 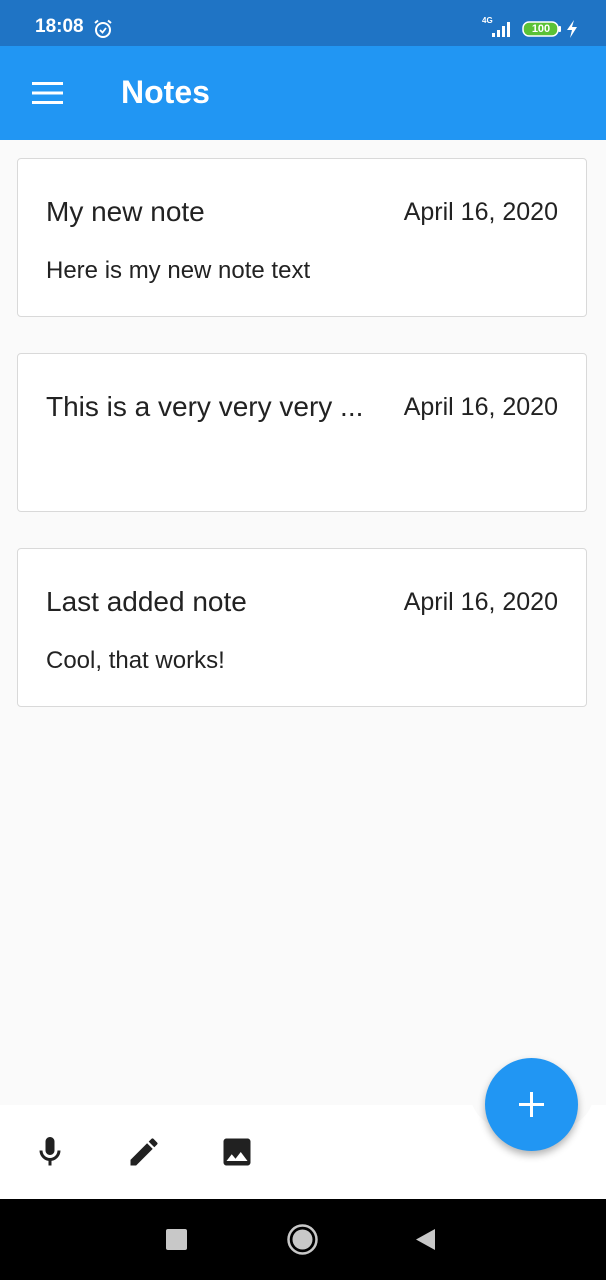 I want to click on system-navigation-bar, so click(x=303, y=1239).